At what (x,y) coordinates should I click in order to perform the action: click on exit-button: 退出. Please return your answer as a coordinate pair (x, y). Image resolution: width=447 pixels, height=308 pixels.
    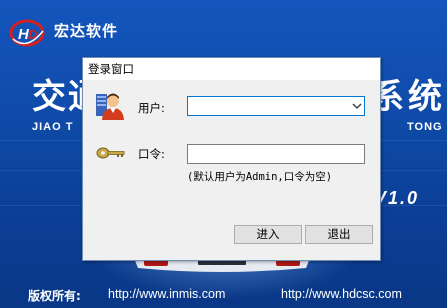
    Looking at the image, I should click on (339, 234).